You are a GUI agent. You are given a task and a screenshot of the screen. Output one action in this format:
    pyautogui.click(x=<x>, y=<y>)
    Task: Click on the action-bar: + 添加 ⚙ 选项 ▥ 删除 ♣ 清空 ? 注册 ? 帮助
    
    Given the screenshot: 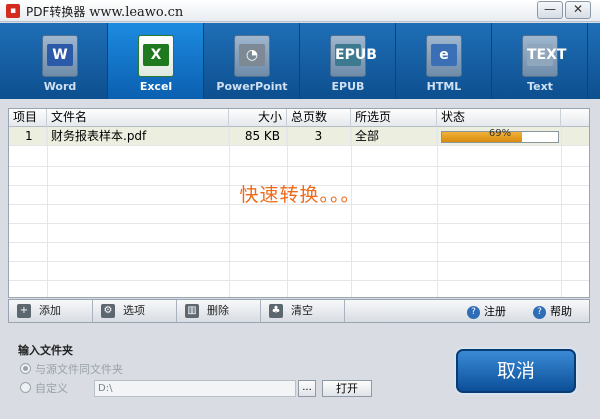 What is the action you would take?
    pyautogui.click(x=299, y=311)
    